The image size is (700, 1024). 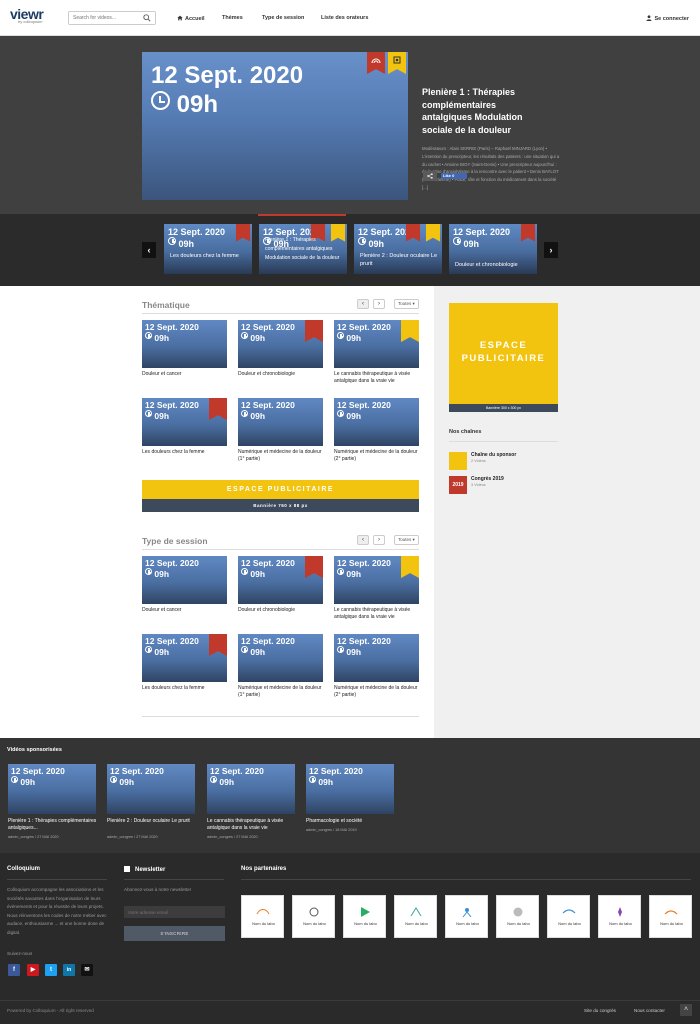 What do you see at coordinates (363, 540) in the screenshot?
I see `session-prev-button: ‹` at bounding box center [363, 540].